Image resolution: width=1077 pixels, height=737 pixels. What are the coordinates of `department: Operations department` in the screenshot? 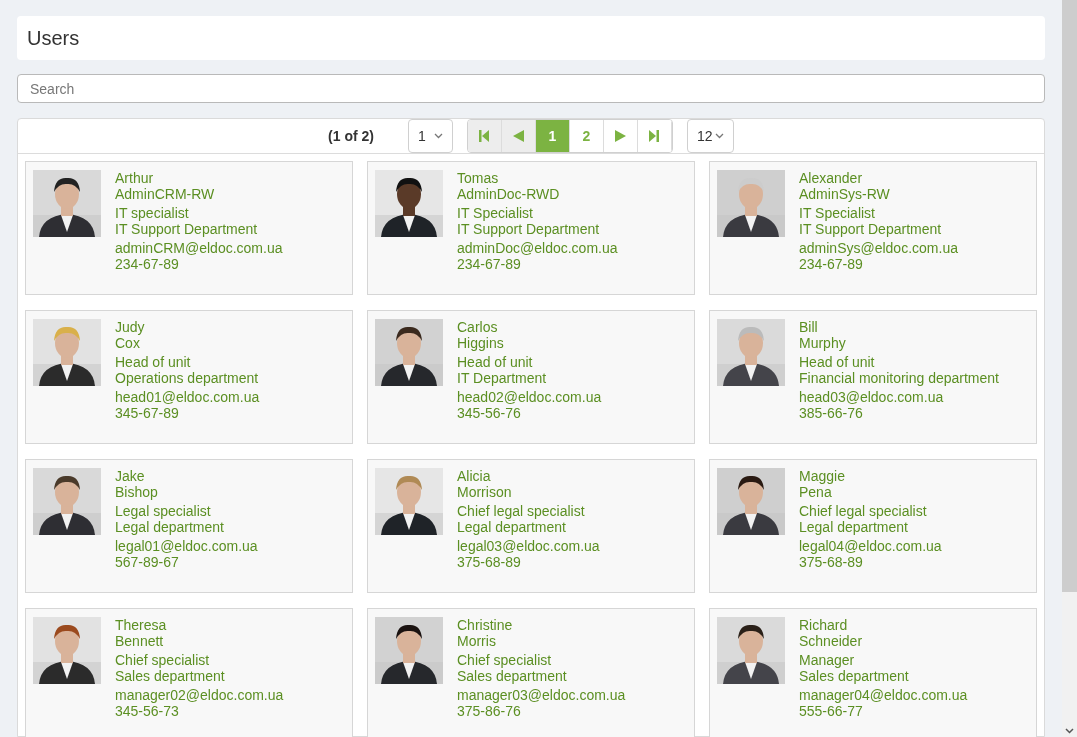 It's located at (187, 378).